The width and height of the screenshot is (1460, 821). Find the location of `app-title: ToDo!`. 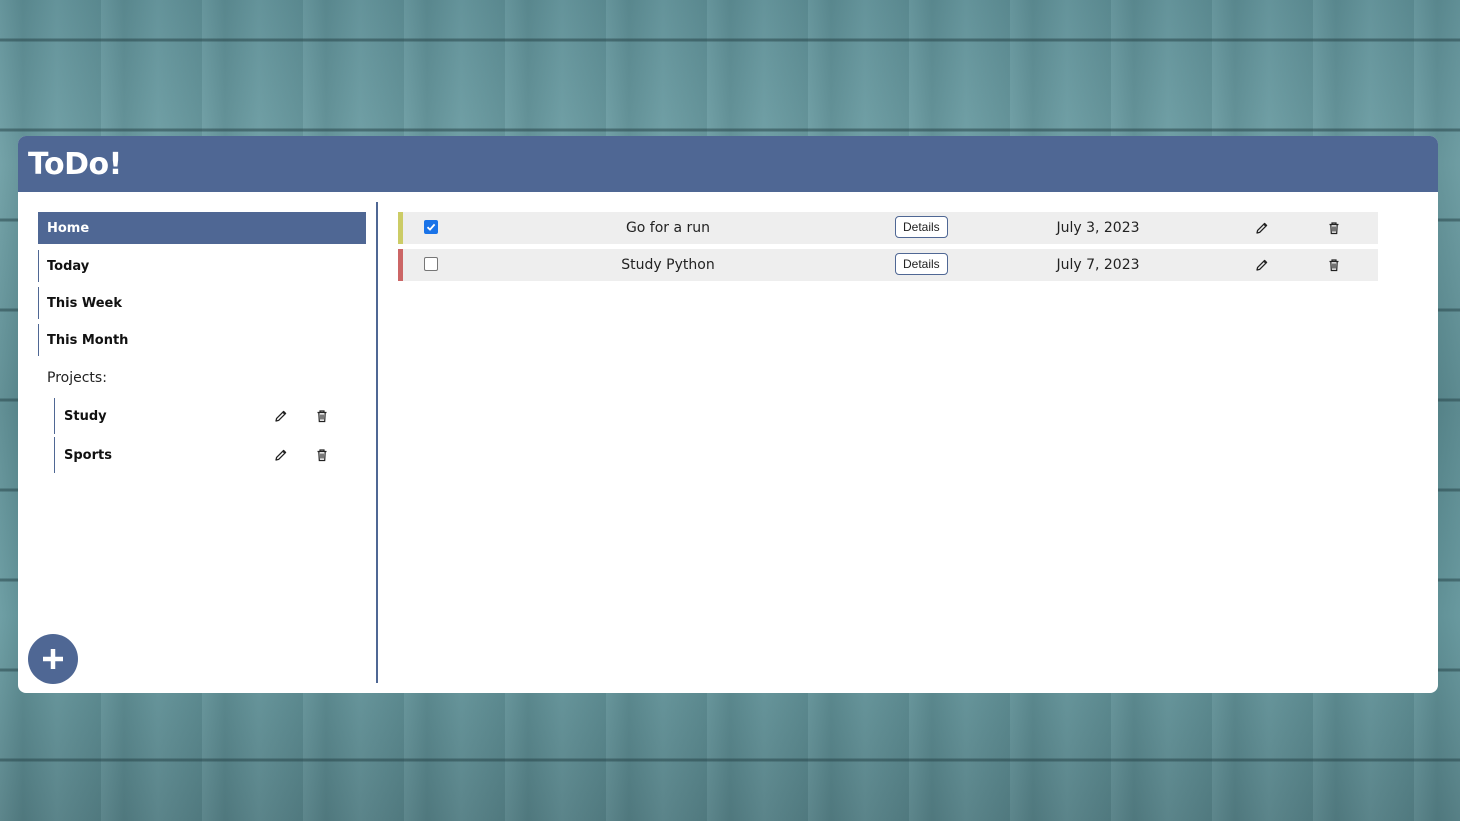

app-title: ToDo! is located at coordinates (75, 164).